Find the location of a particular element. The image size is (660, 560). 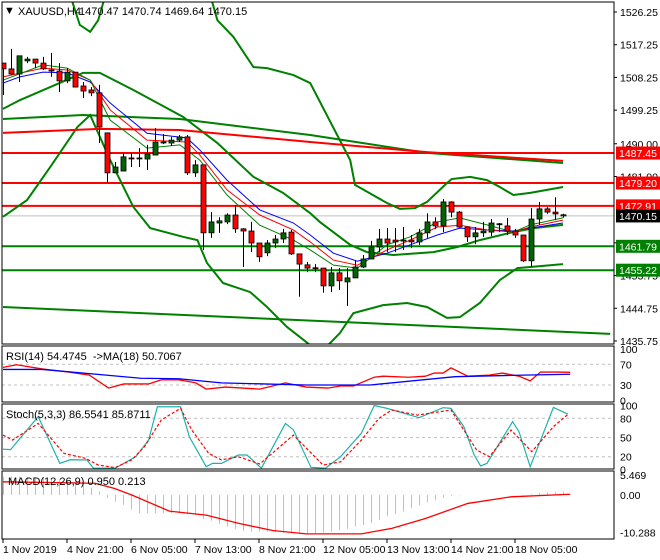

time-label: 14 Nov 21:00 is located at coordinates (482, 550).